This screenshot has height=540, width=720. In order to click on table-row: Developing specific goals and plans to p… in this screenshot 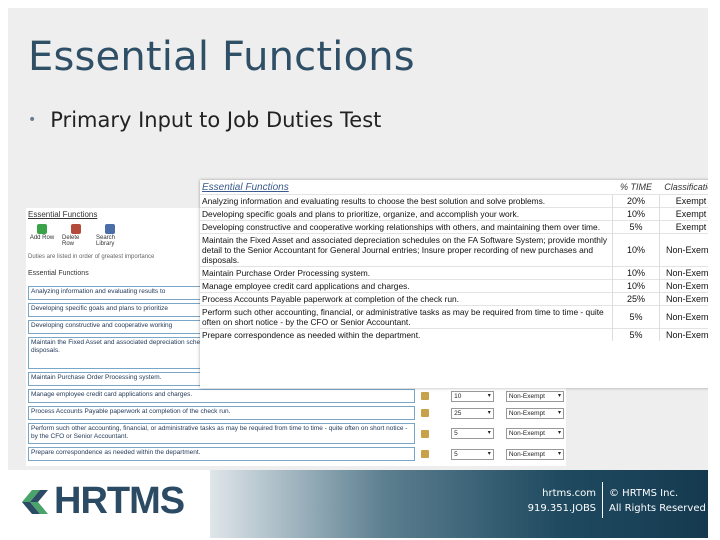, I will do `click(454, 214)`.